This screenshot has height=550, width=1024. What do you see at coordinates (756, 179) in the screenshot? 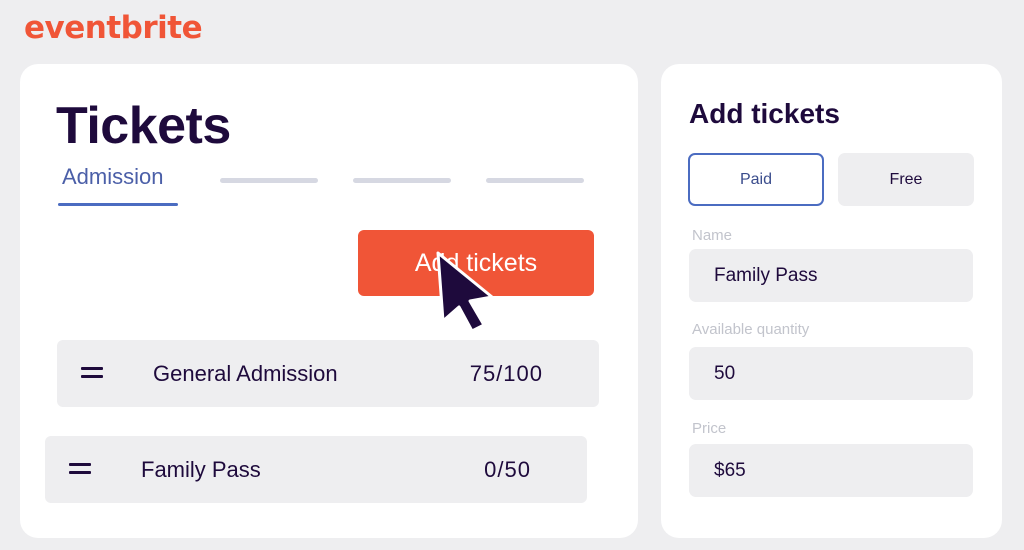
I see `paid-toggle-button: Paid` at bounding box center [756, 179].